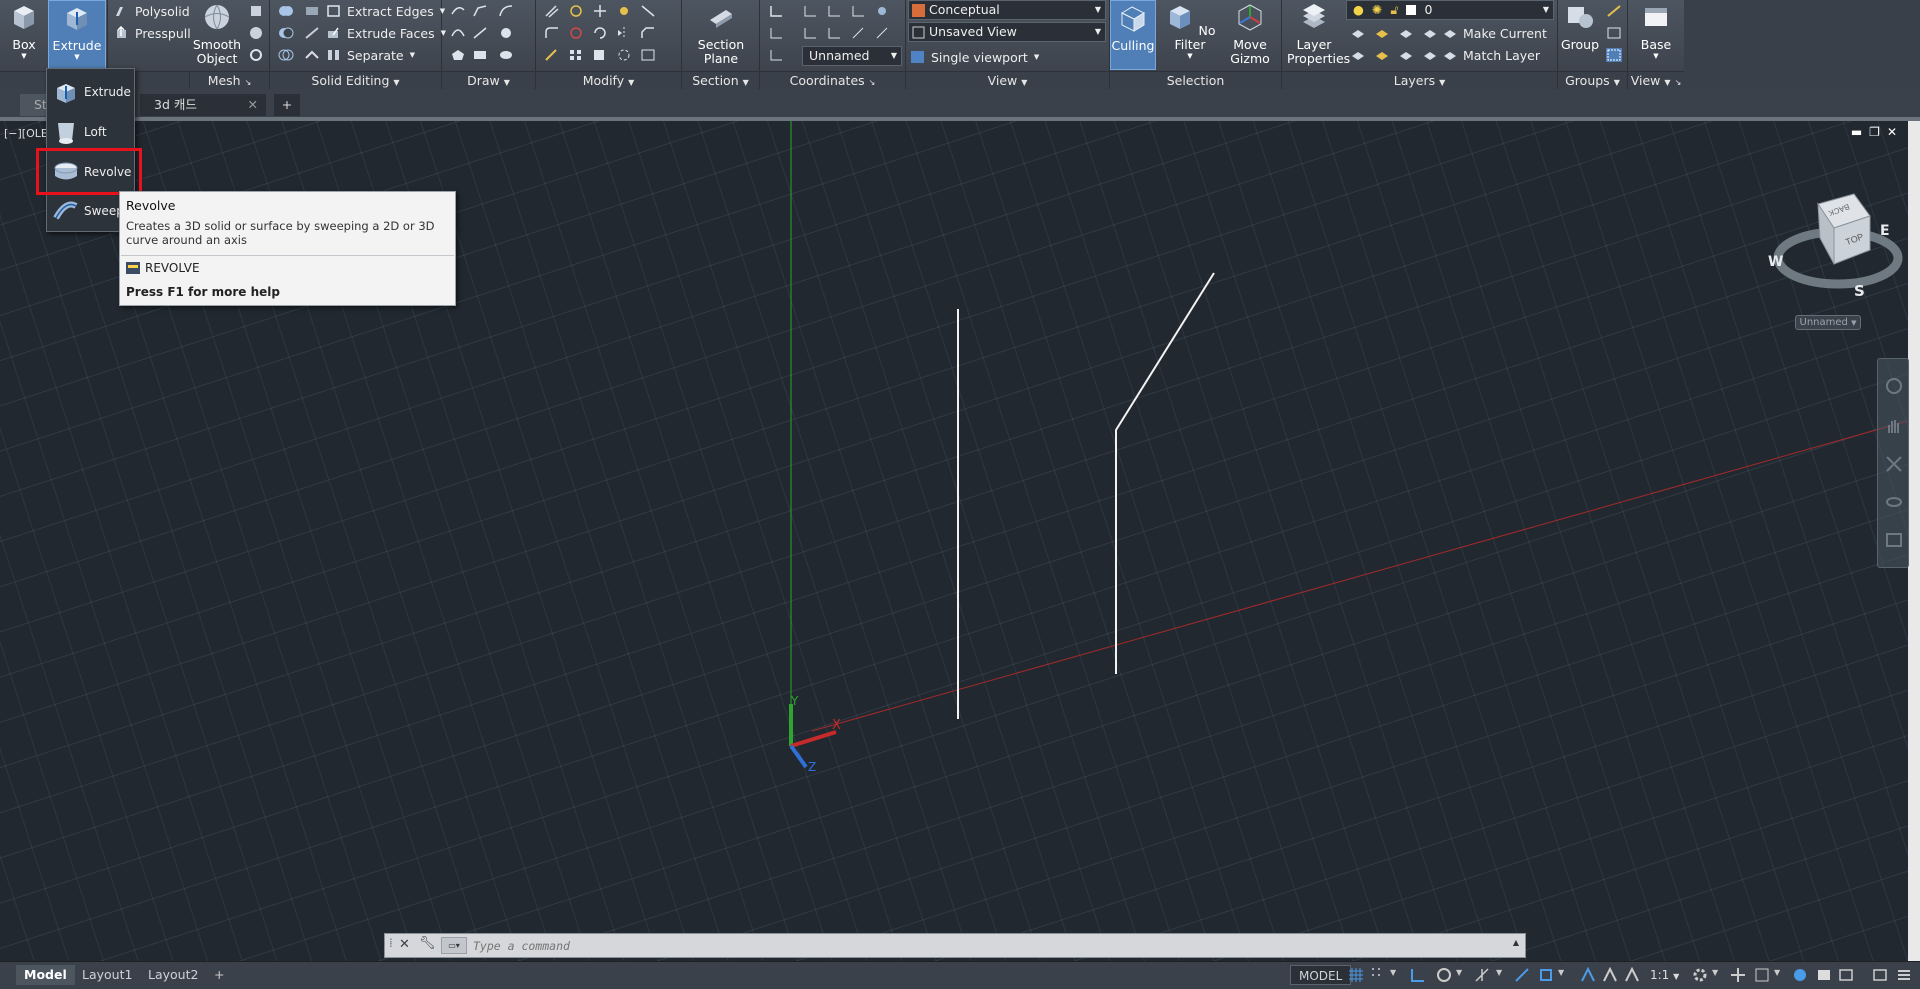 This screenshot has width=1920, height=989. Describe the element at coordinates (1491, 55) in the screenshot. I see `match-layer-button: Match Layer` at that location.